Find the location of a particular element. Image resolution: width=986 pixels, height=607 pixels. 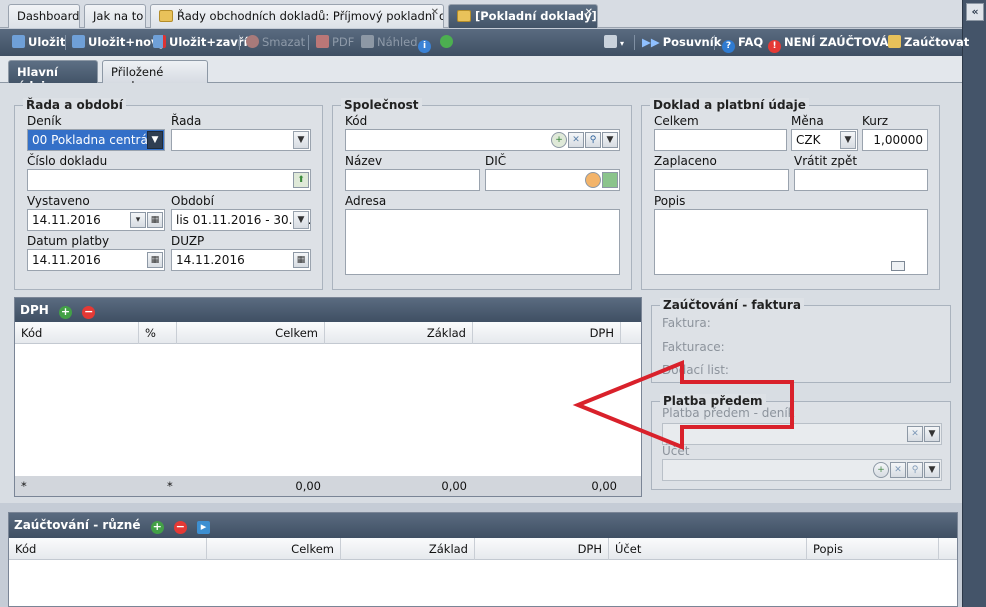

vystaveno-field: 14.11.2016 ▾ ▦ is located at coordinates (96, 220).